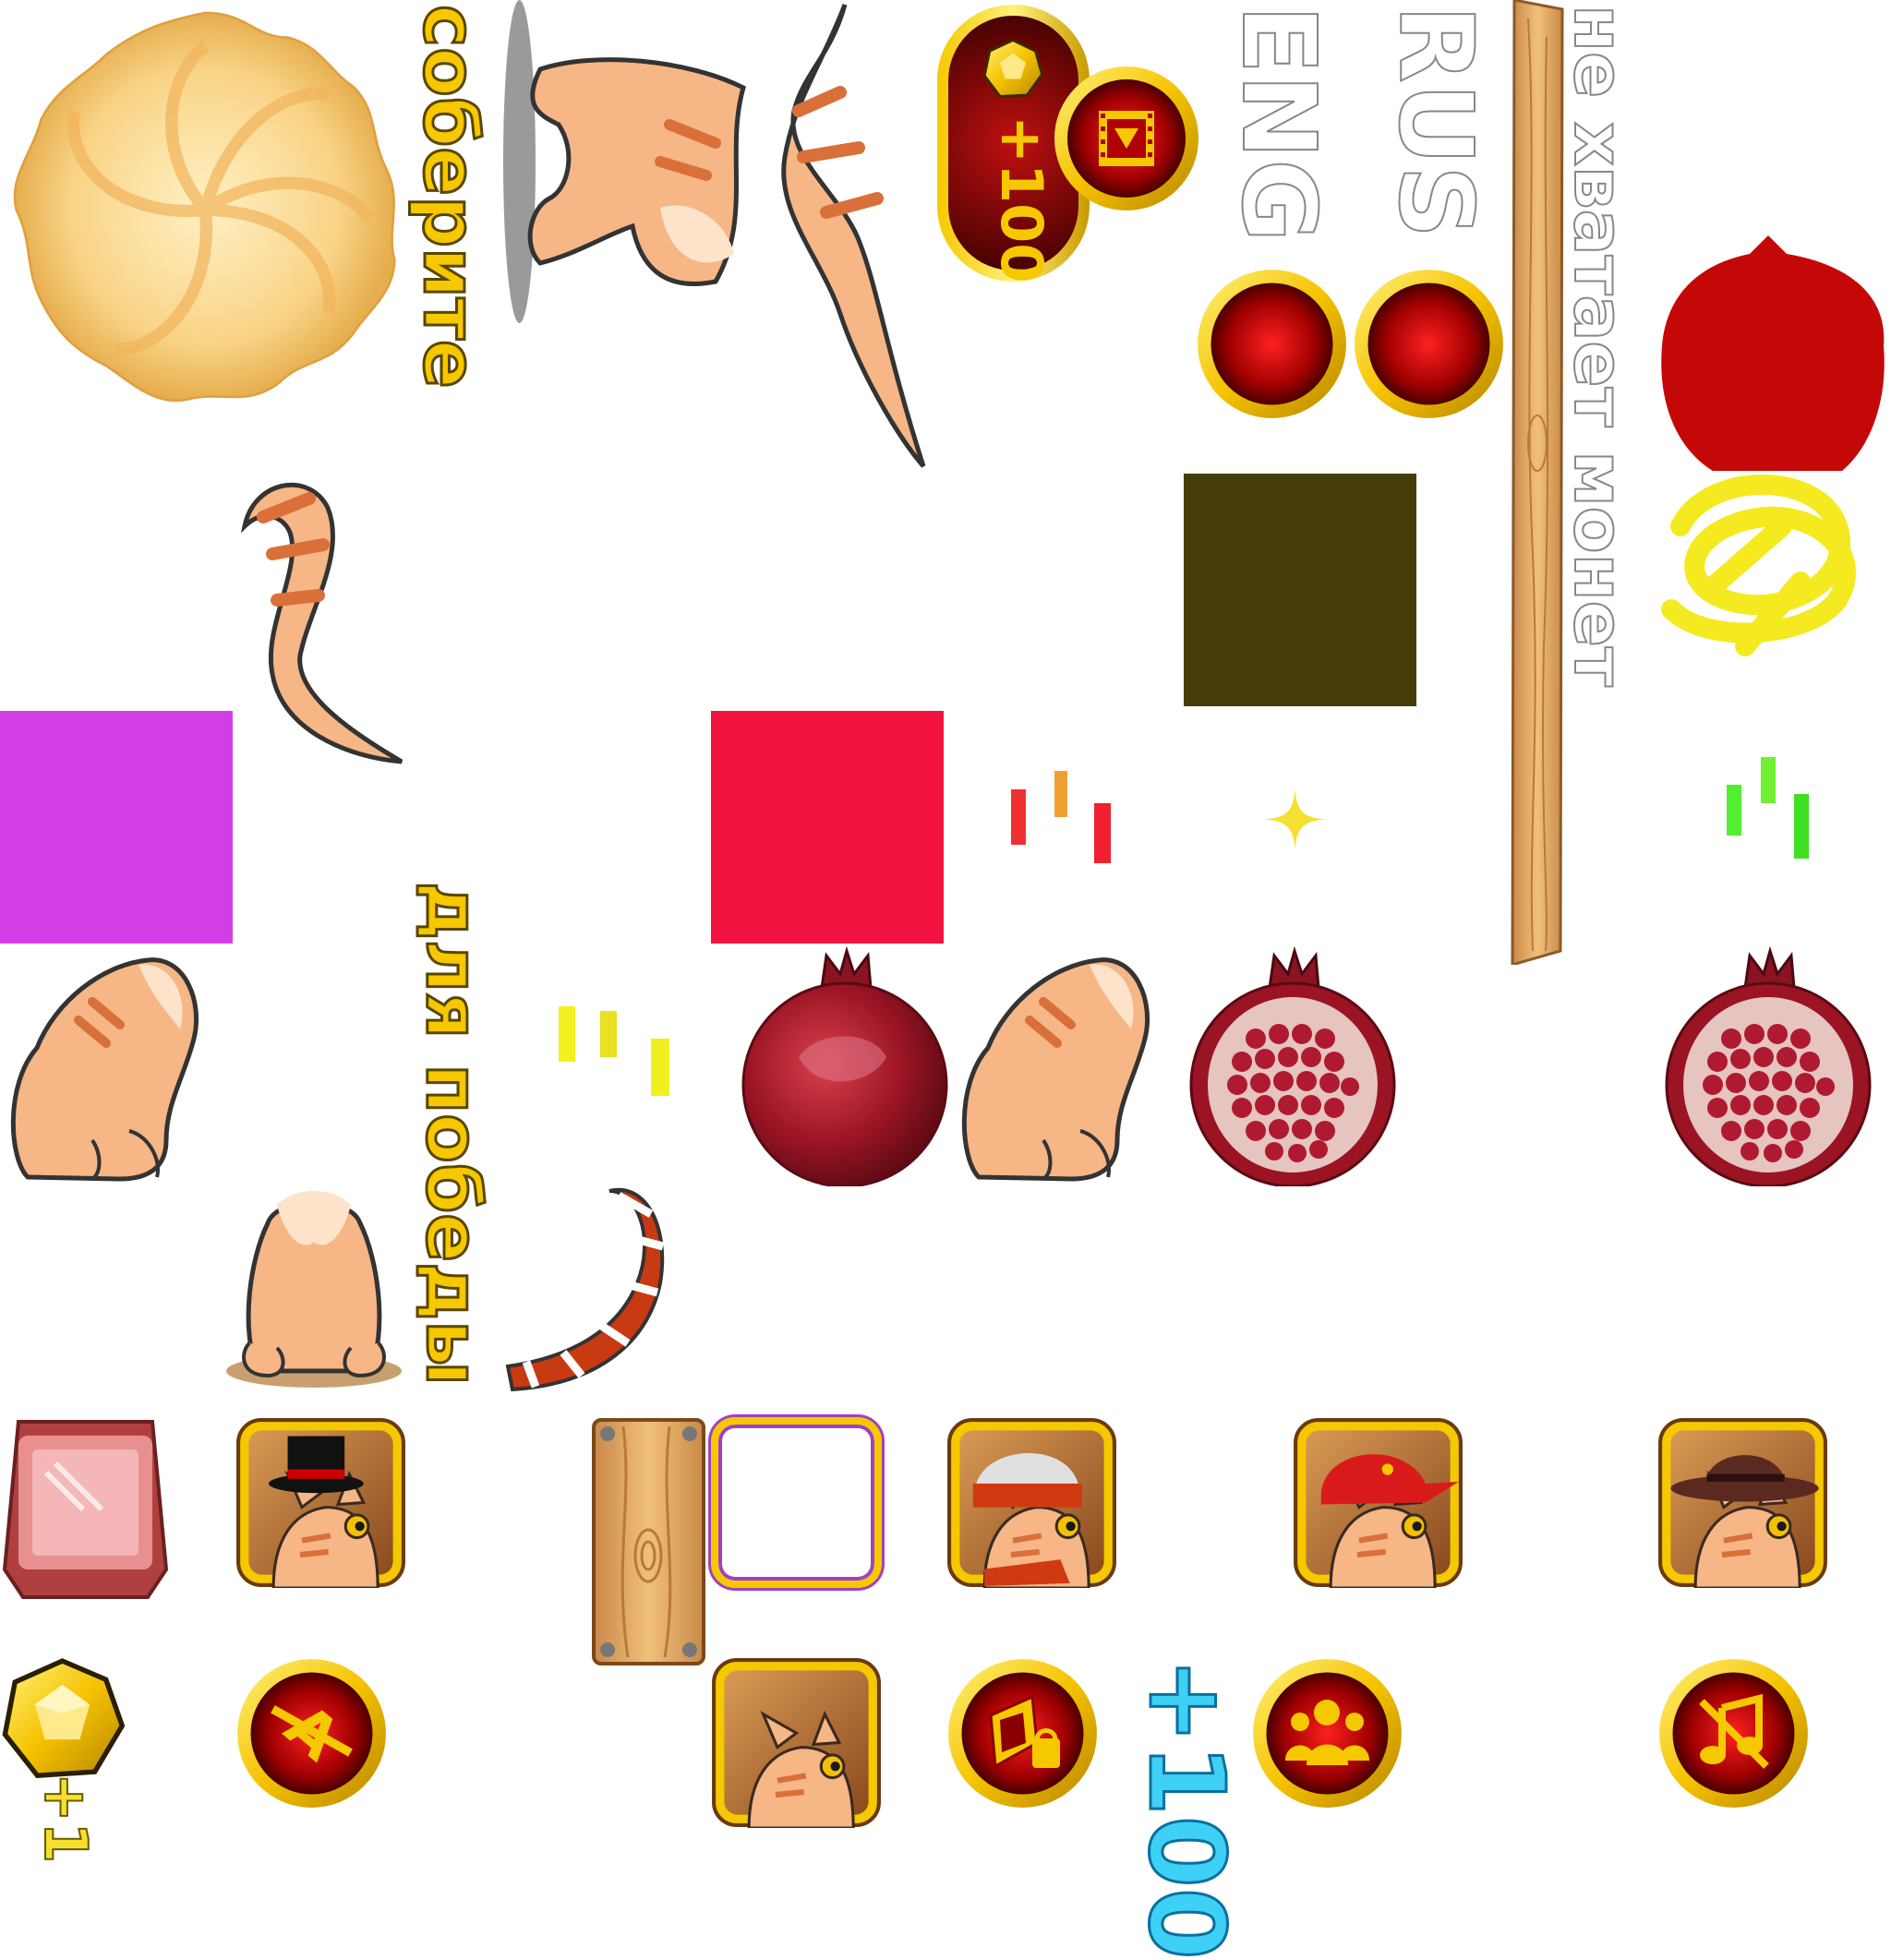  I want to click on plus1-text: +1, so click(65, 1818).